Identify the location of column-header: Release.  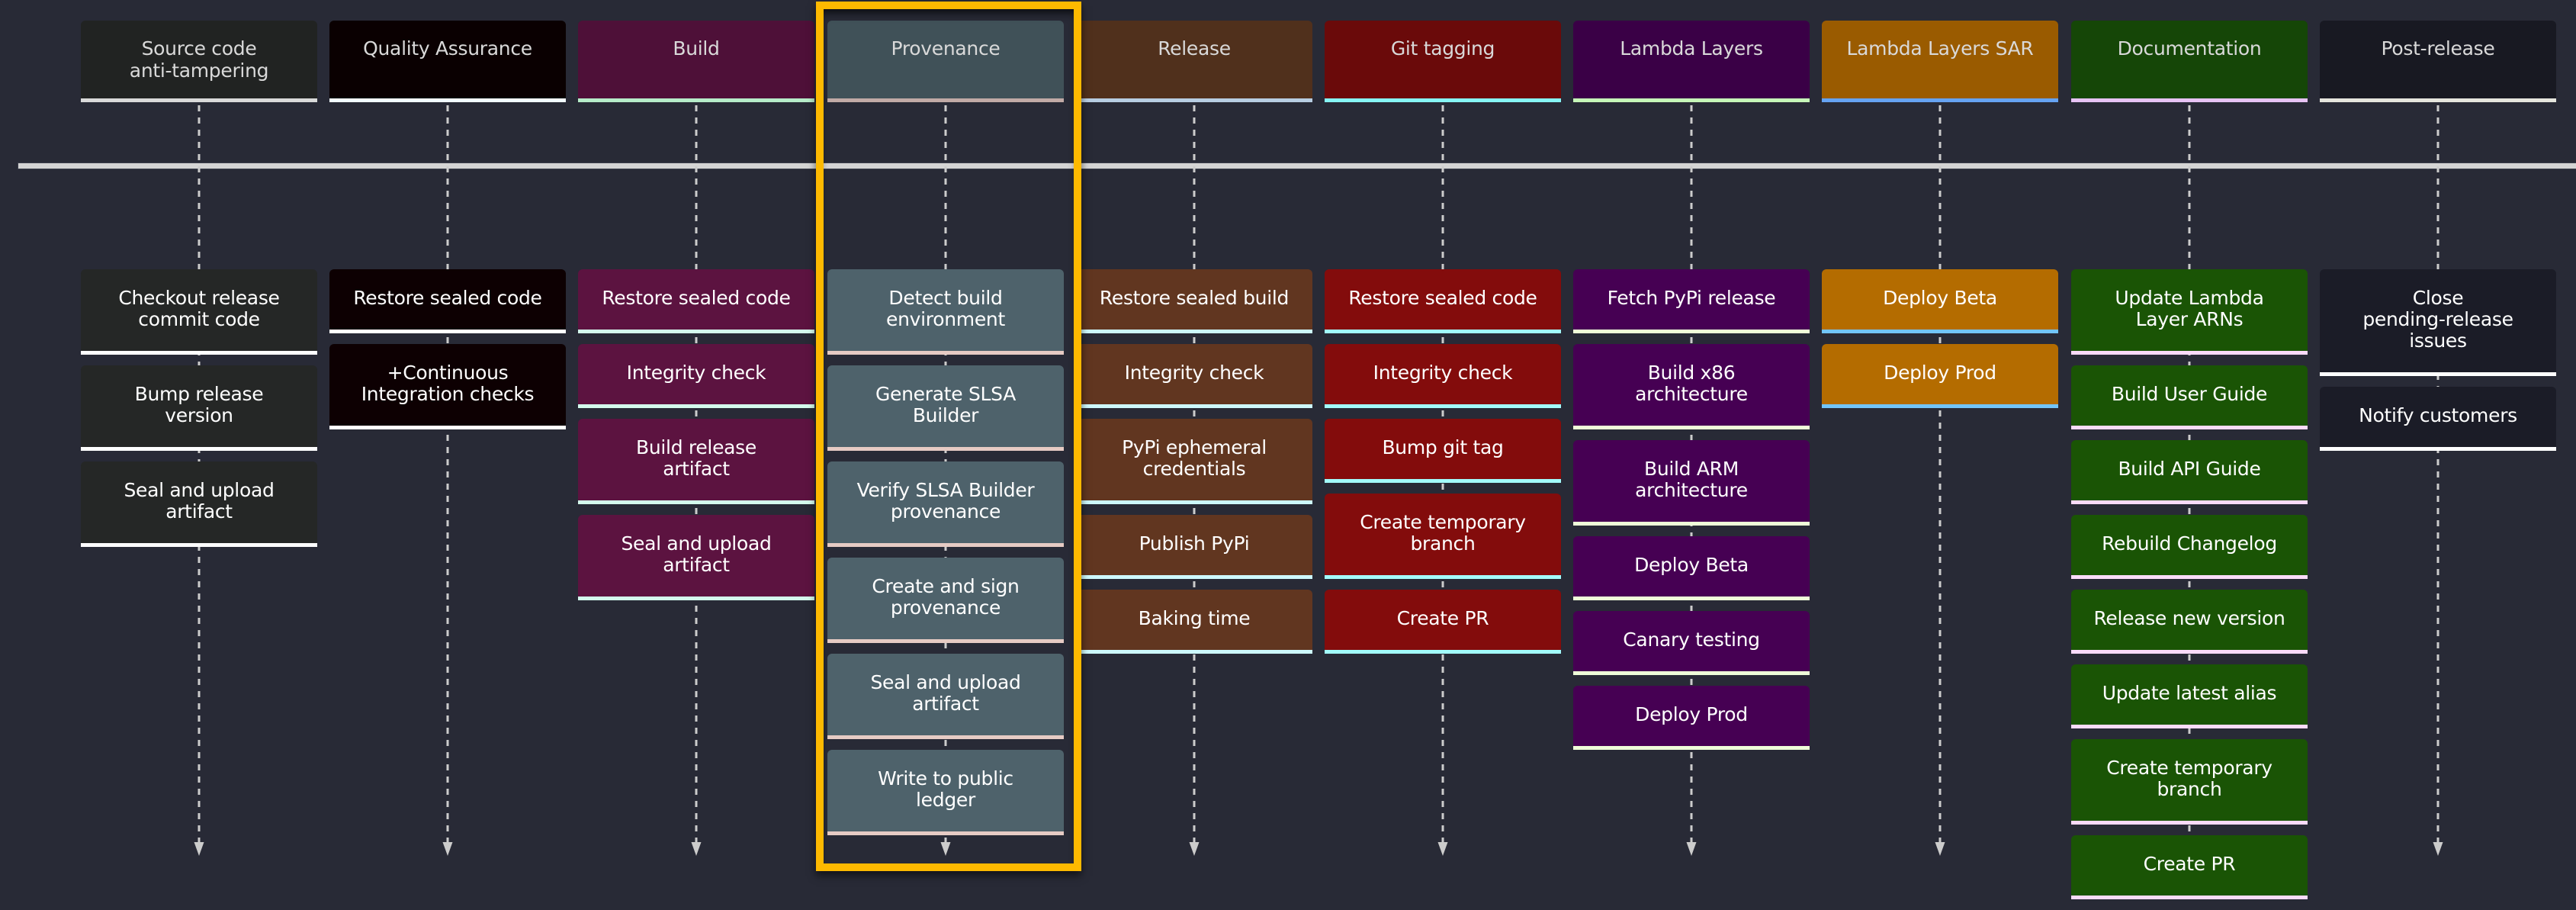
(1194, 61).